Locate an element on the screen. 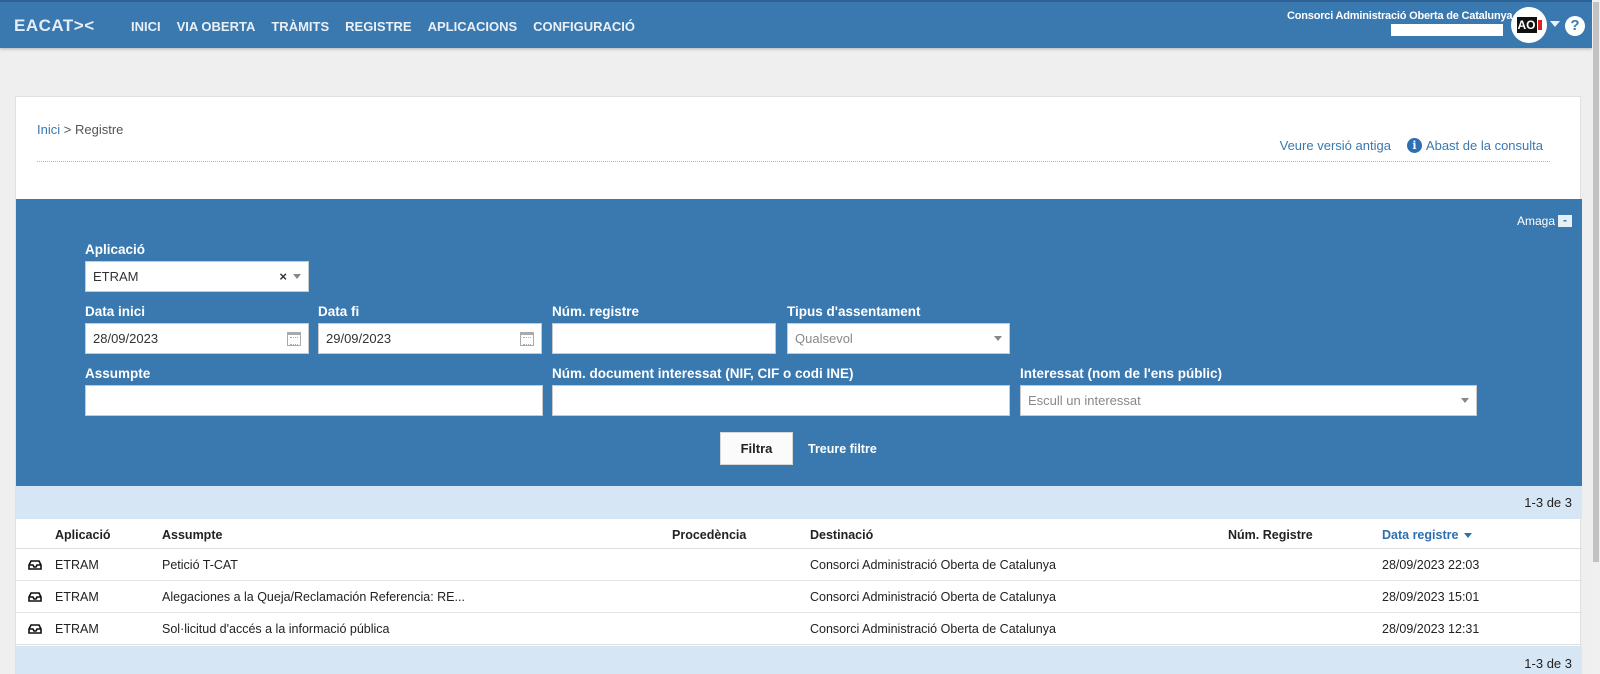 Image resolution: width=1600 pixels, height=674 pixels. entry-type-value: Qualsevol is located at coordinates (824, 338).